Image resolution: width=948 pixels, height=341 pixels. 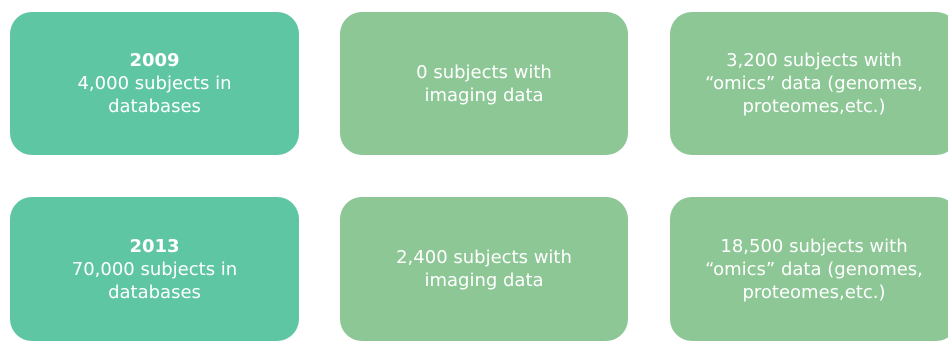 What do you see at coordinates (484, 269) in the screenshot?
I see `imaging-card-2013: 2,400 subjects with imaging data` at bounding box center [484, 269].